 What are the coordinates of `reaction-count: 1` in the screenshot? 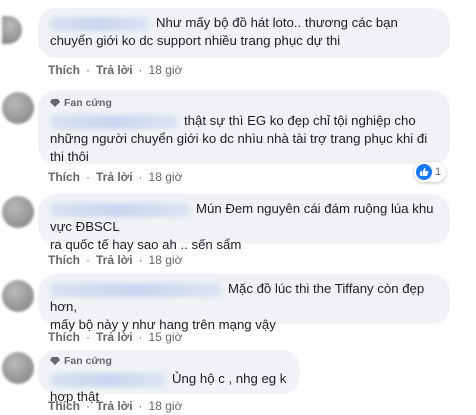 It's located at (430, 172).